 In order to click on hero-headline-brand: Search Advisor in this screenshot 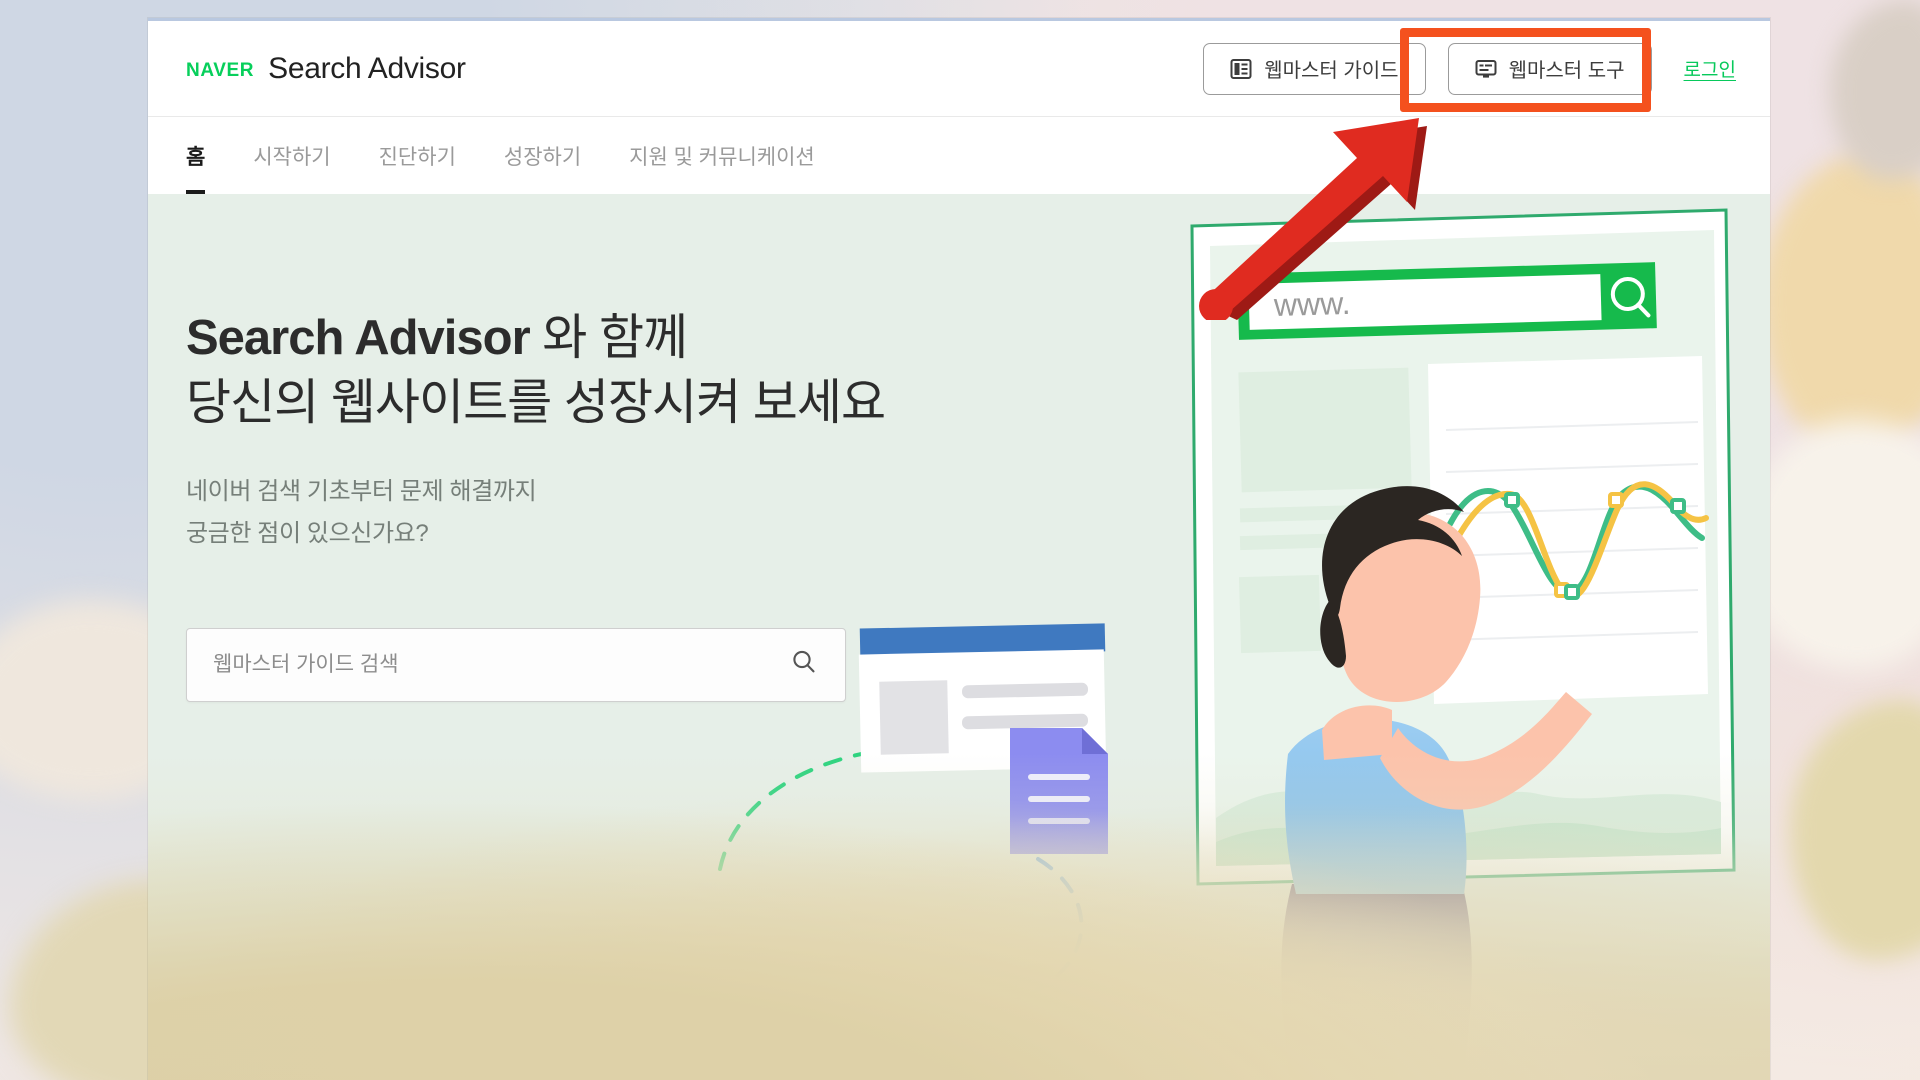, I will do `click(358, 338)`.